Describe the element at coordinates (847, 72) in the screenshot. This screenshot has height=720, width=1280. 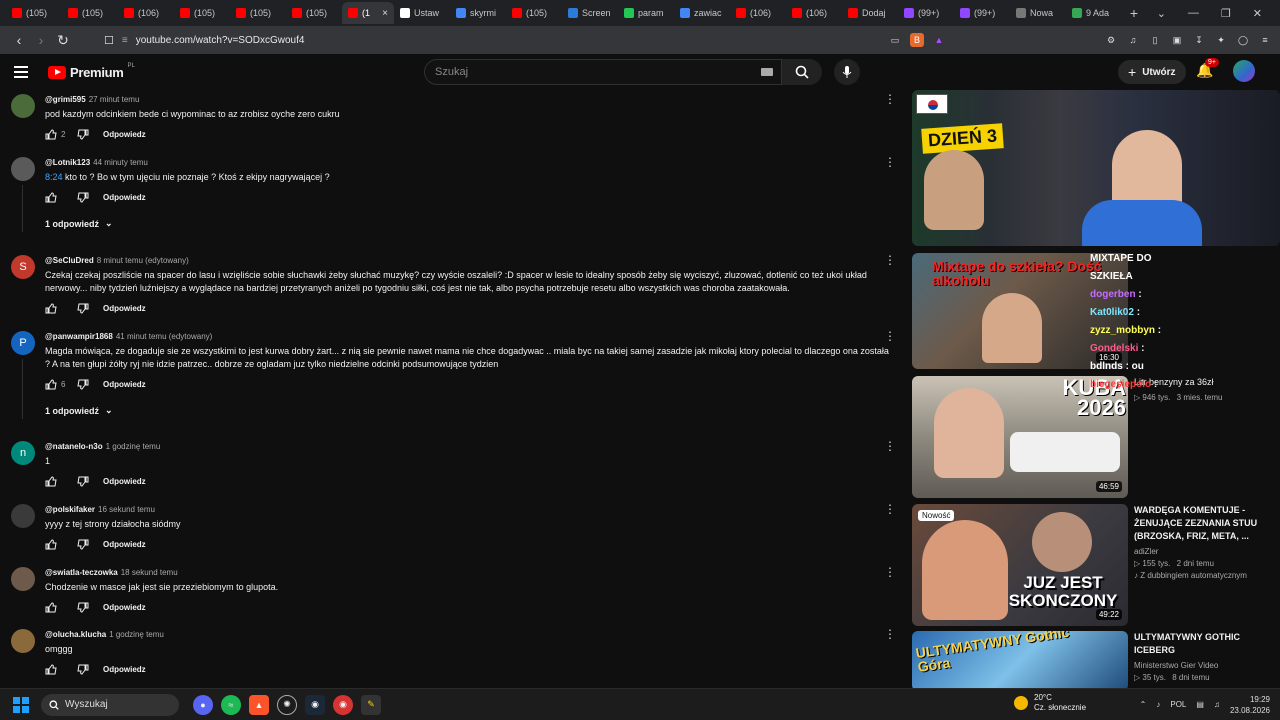
I see `voice-search-button` at that location.